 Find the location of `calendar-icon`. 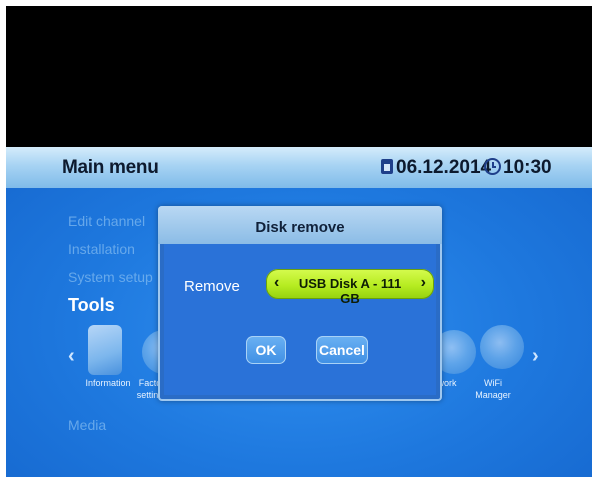

calendar-icon is located at coordinates (387, 166).